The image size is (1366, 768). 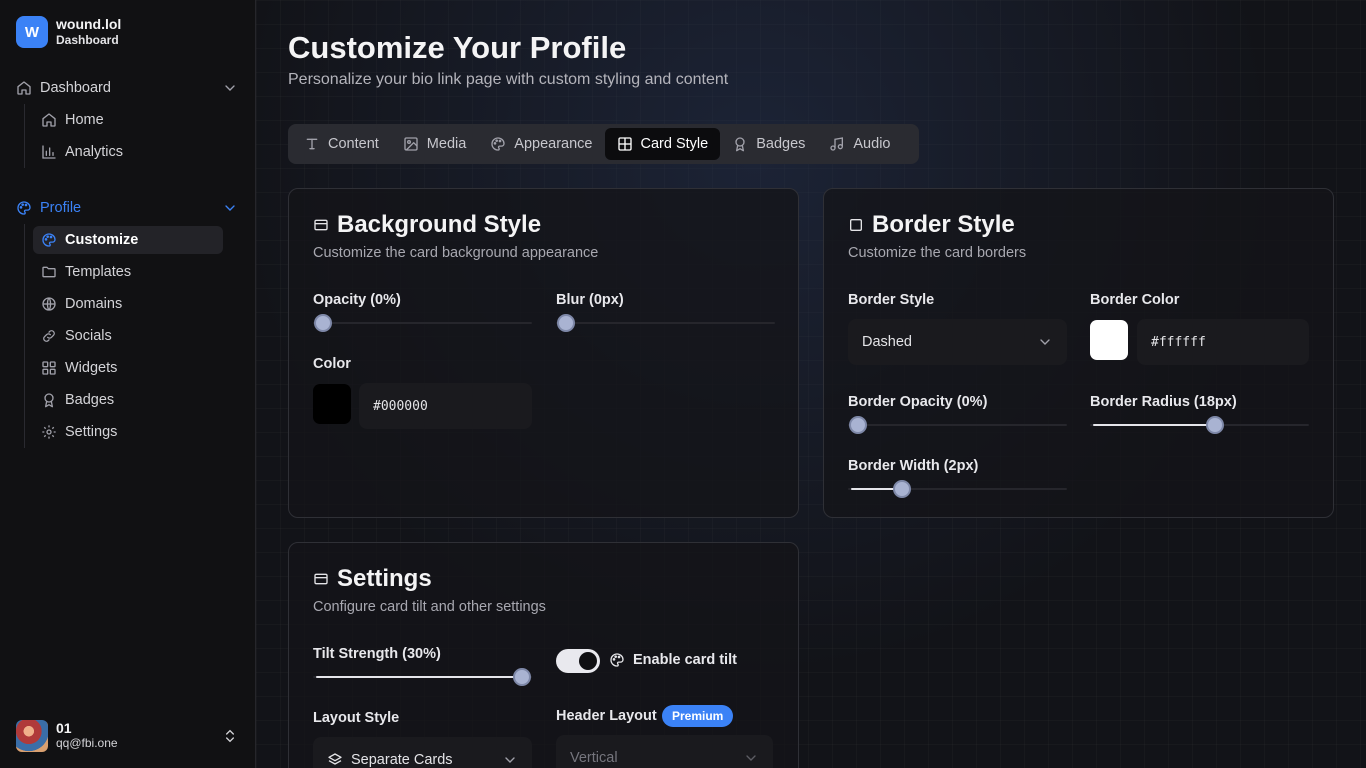 I want to click on image-icon, so click(x=411, y=144).